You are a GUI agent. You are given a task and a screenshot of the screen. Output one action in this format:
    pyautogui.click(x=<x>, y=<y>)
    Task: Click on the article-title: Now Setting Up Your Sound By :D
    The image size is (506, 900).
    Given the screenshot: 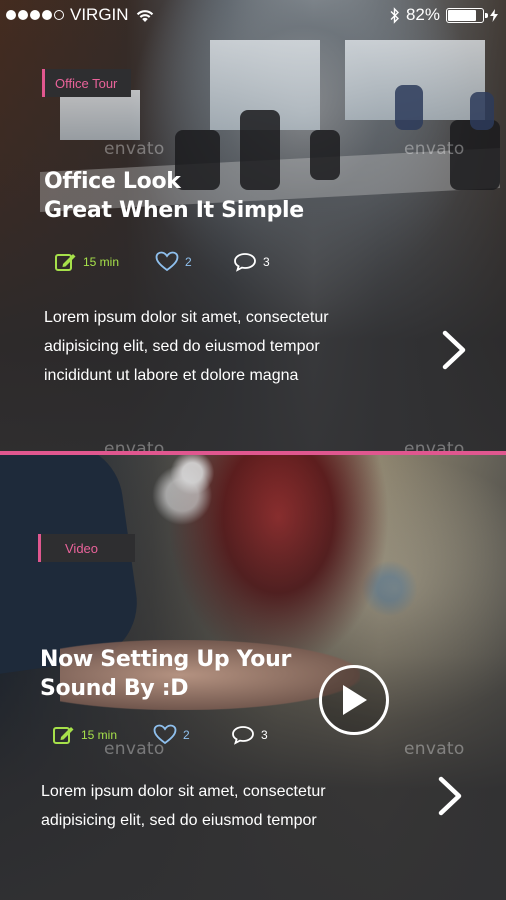 What is the action you would take?
    pyautogui.click(x=190, y=674)
    